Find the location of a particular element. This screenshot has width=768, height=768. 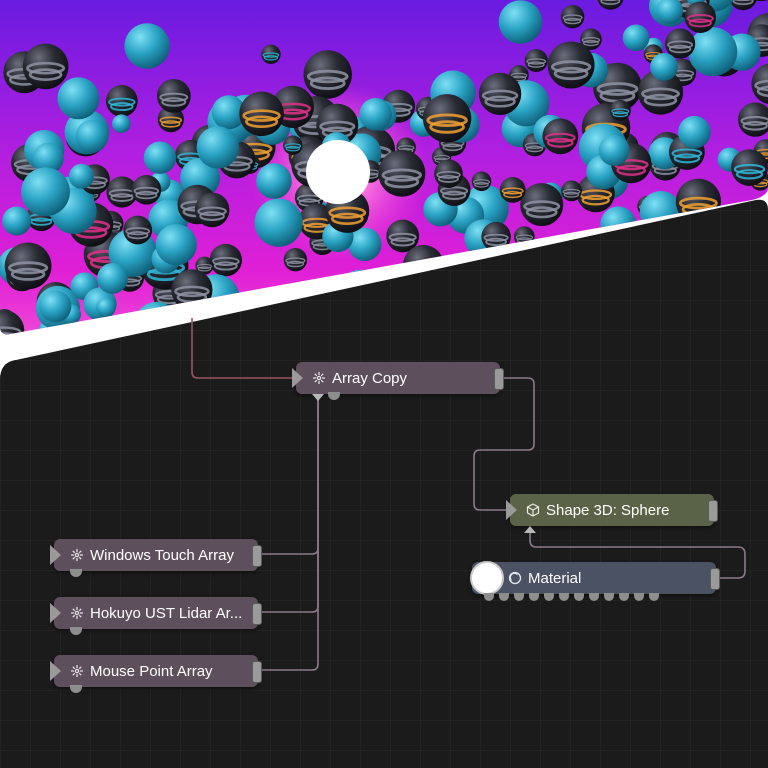

node-title: Windows Touch Array is located at coordinates (162, 555).